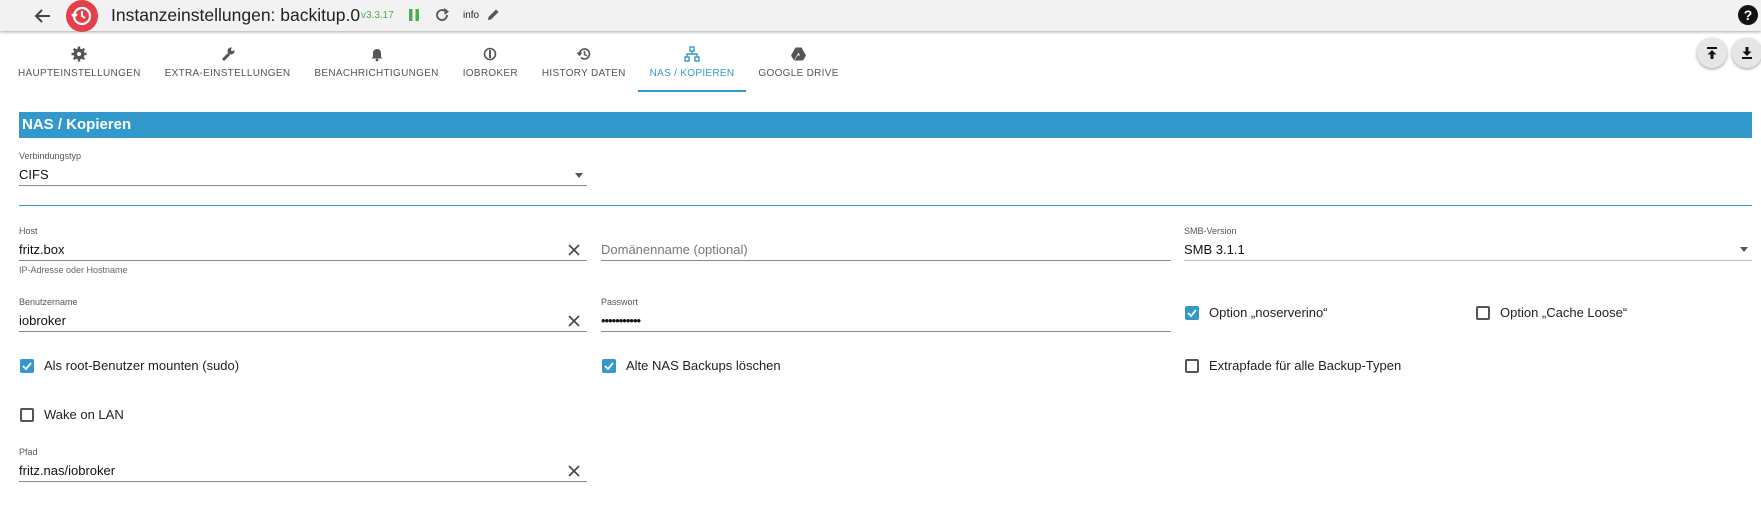  Describe the element at coordinates (703, 365) in the screenshot. I see `checkbox-label: Alte NAS Backups löschen` at that location.